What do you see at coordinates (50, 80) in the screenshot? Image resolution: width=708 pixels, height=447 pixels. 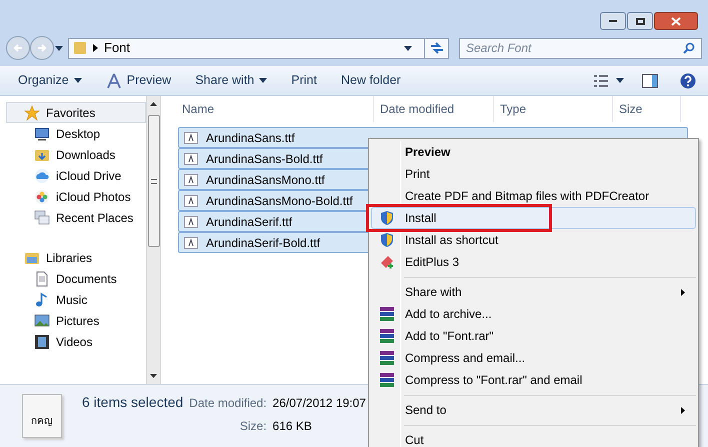 I see `toolbar-button: Organize` at bounding box center [50, 80].